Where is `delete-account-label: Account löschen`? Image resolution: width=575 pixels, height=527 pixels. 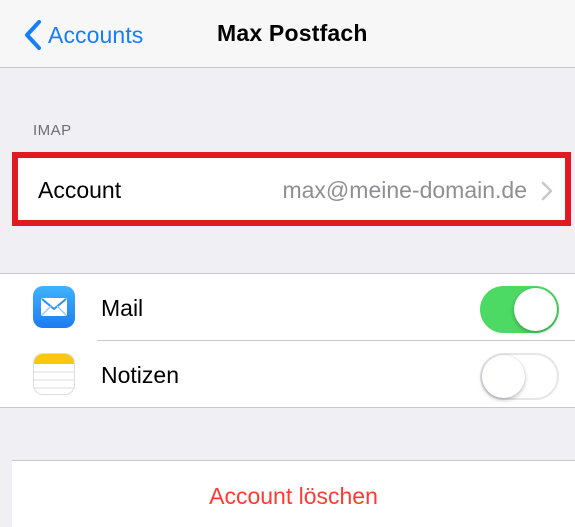
delete-account-label: Account löschen is located at coordinates (293, 496).